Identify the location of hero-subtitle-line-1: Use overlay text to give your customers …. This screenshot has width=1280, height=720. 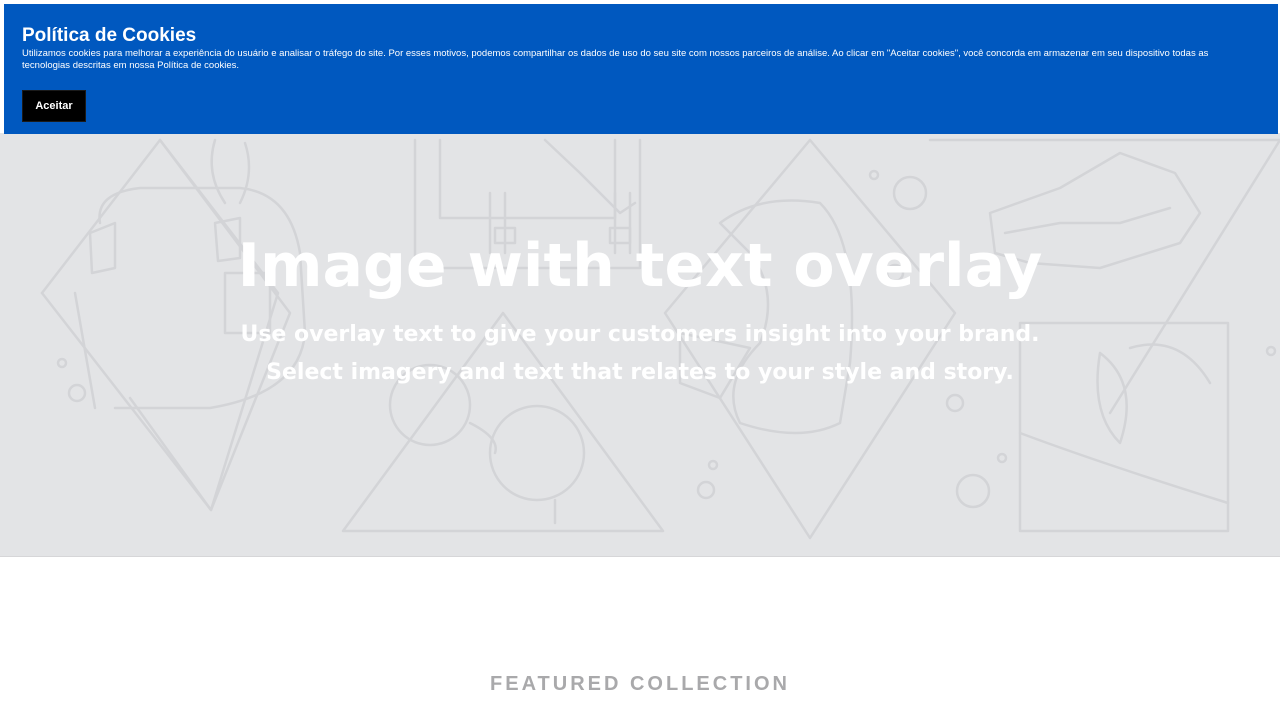
(640, 334).